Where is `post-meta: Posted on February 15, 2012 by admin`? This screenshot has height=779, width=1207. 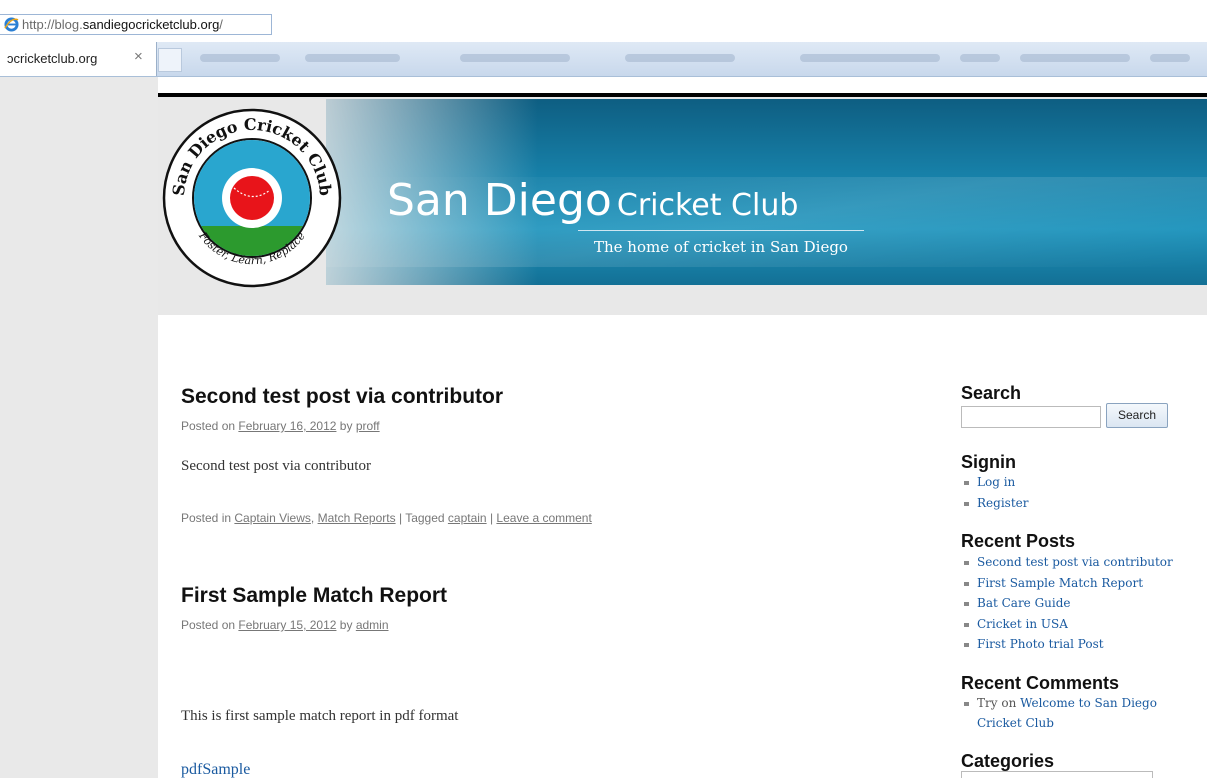
post-meta: Posted on February 15, 2012 by admin is located at coordinates (285, 625).